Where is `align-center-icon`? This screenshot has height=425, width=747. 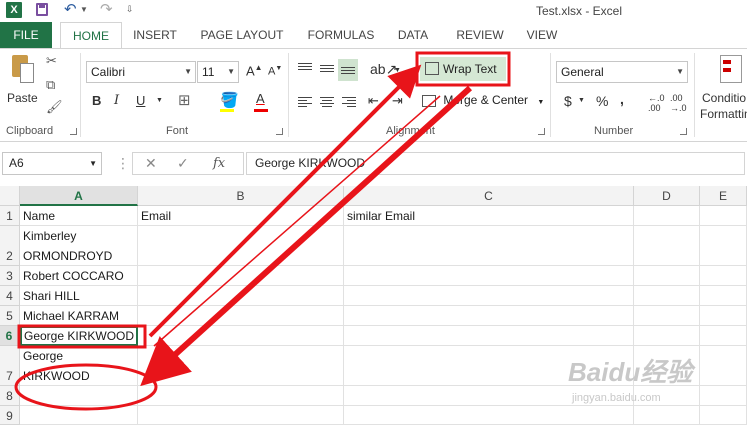
align-center-icon is located at coordinates (327, 102).